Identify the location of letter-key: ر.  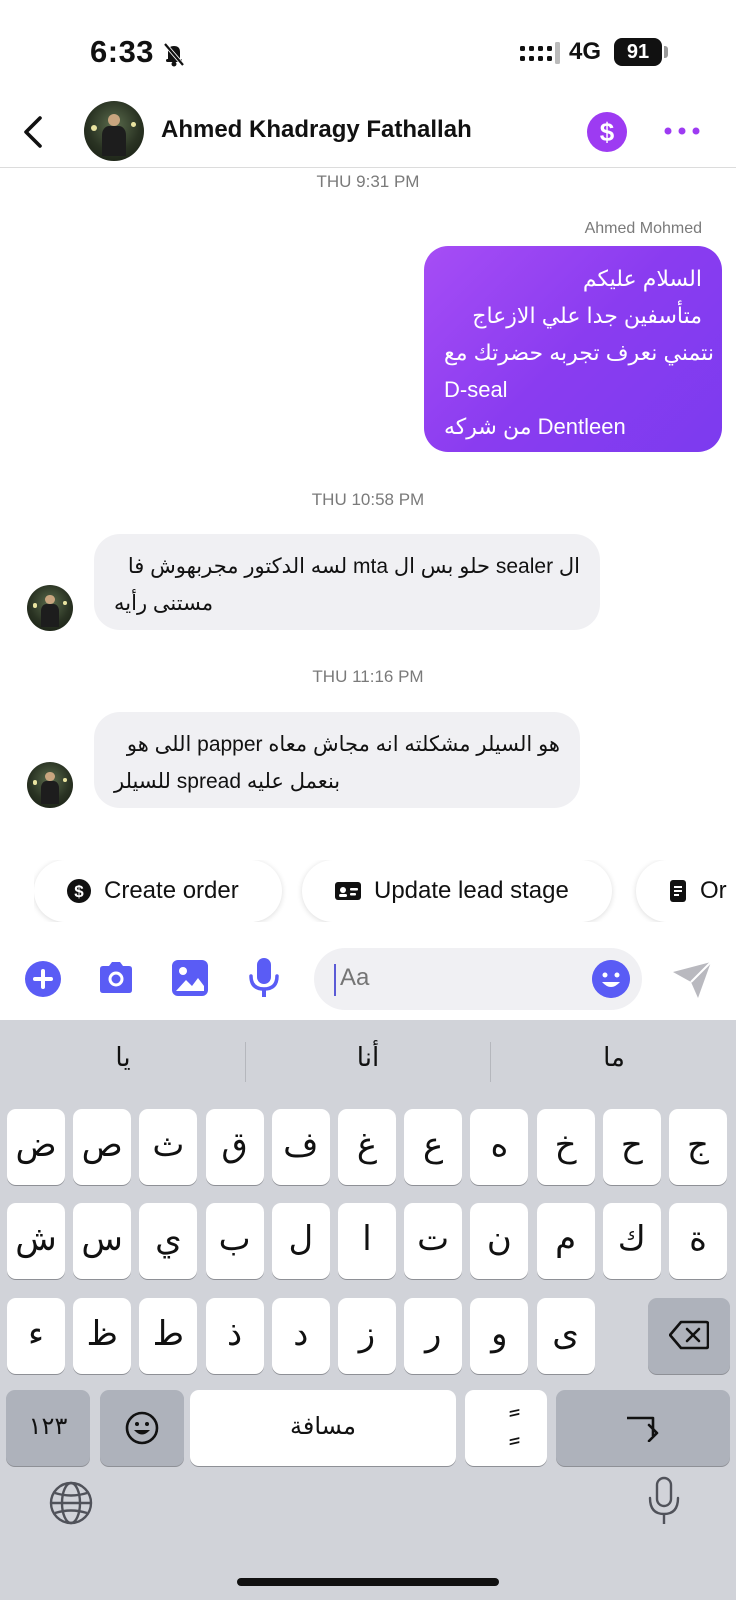
(433, 1336).